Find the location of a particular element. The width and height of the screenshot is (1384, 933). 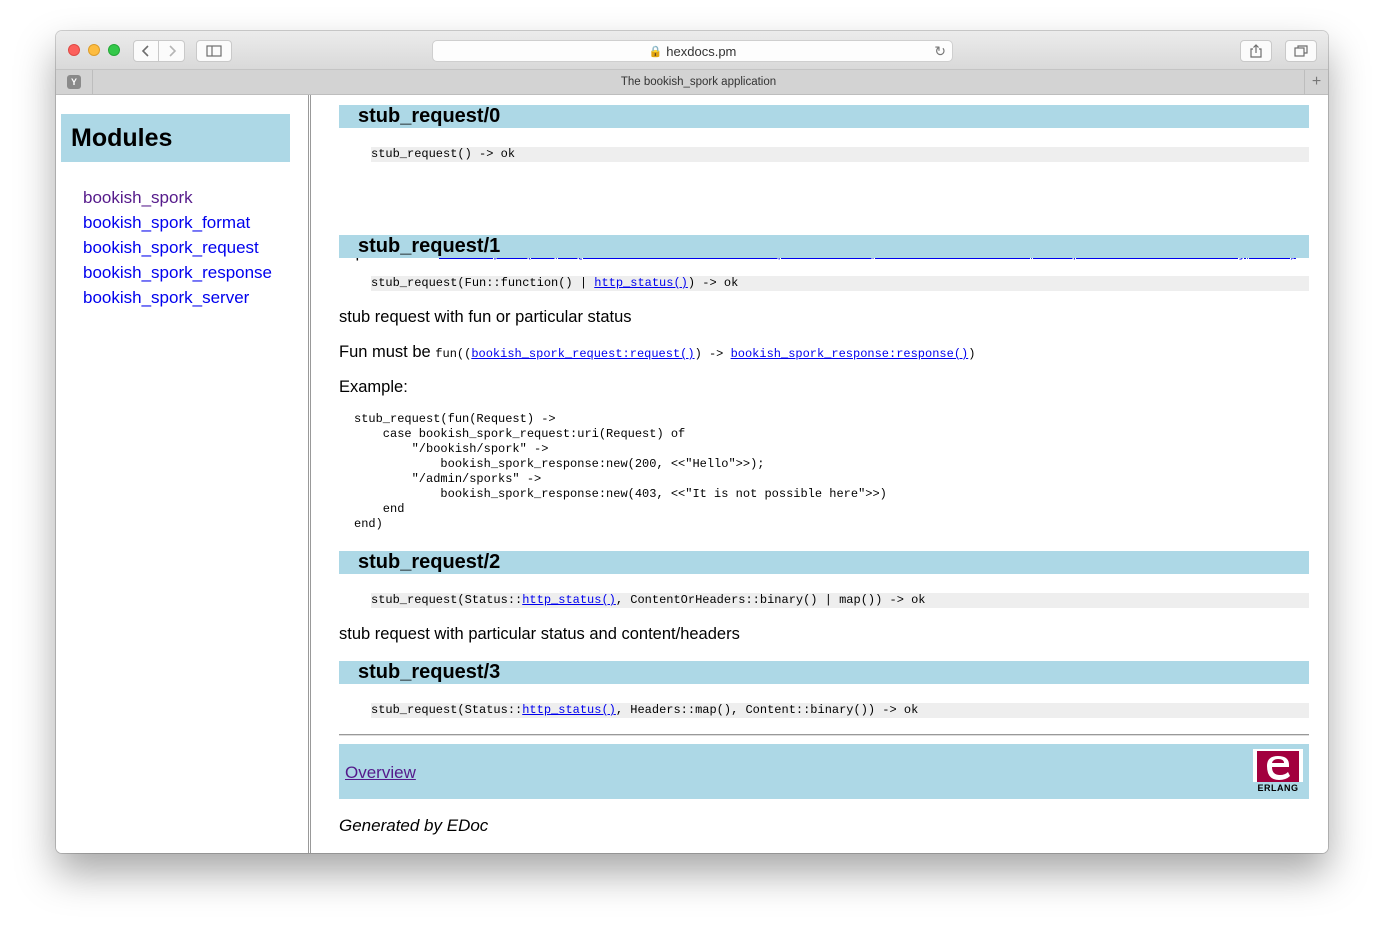

lock-icon: 🔒 is located at coordinates (655, 51).